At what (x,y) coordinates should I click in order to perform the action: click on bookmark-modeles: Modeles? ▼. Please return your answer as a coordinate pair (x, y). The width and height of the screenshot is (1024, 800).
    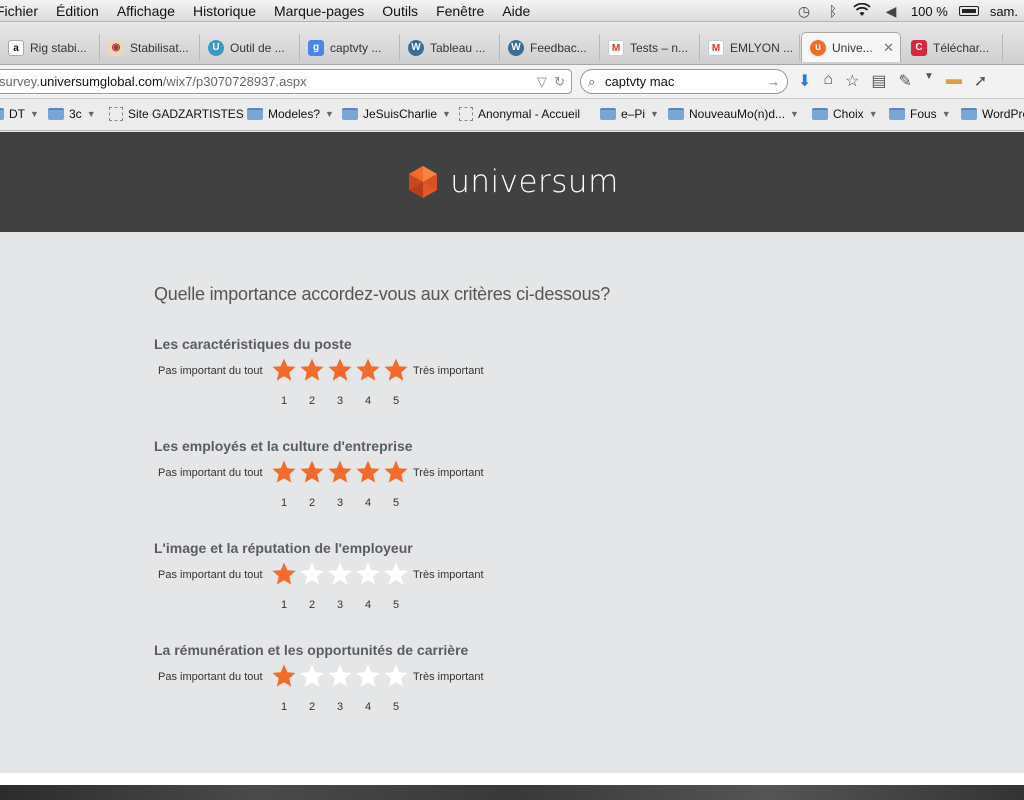
    Looking at the image, I should click on (290, 114).